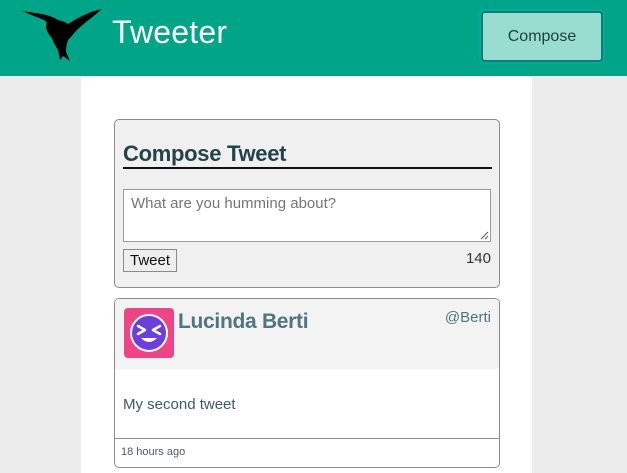 This screenshot has height=473, width=627. Describe the element at coordinates (307, 154) in the screenshot. I see `compose-heading: Compose Tweet` at that location.